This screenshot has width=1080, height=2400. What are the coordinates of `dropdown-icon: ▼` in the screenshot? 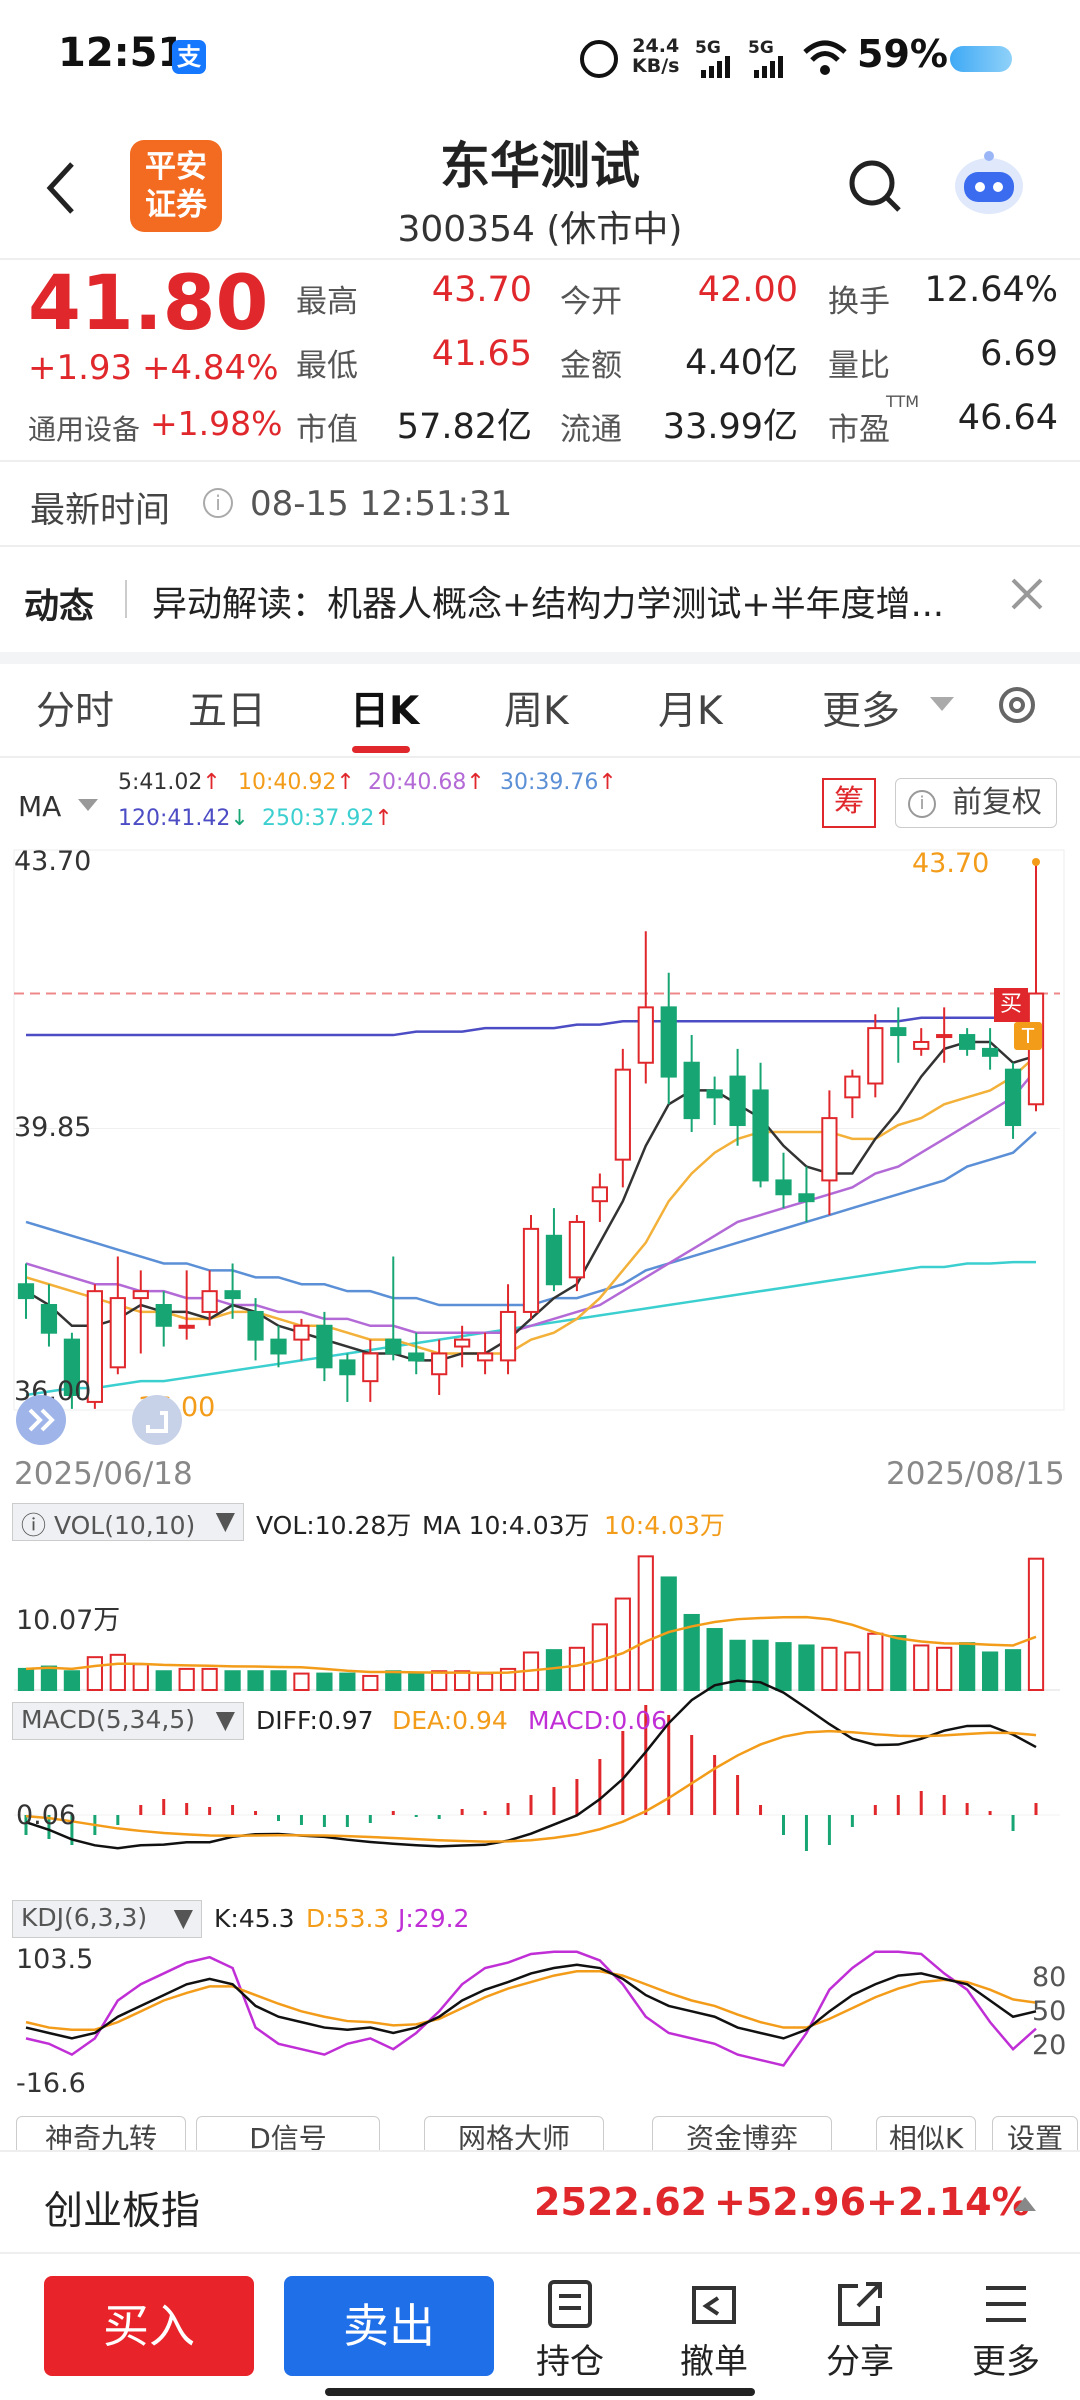 It's located at (183, 1917).